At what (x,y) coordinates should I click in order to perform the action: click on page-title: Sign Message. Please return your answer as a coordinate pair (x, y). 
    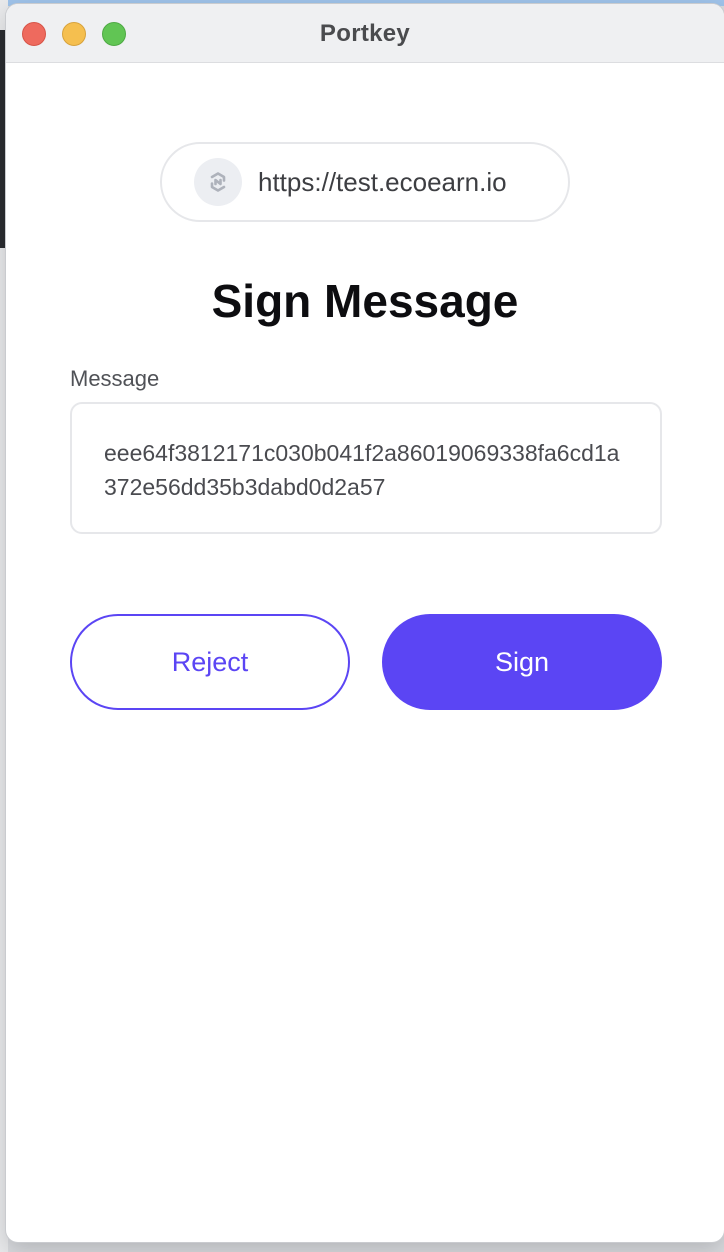
    Looking at the image, I should click on (365, 301).